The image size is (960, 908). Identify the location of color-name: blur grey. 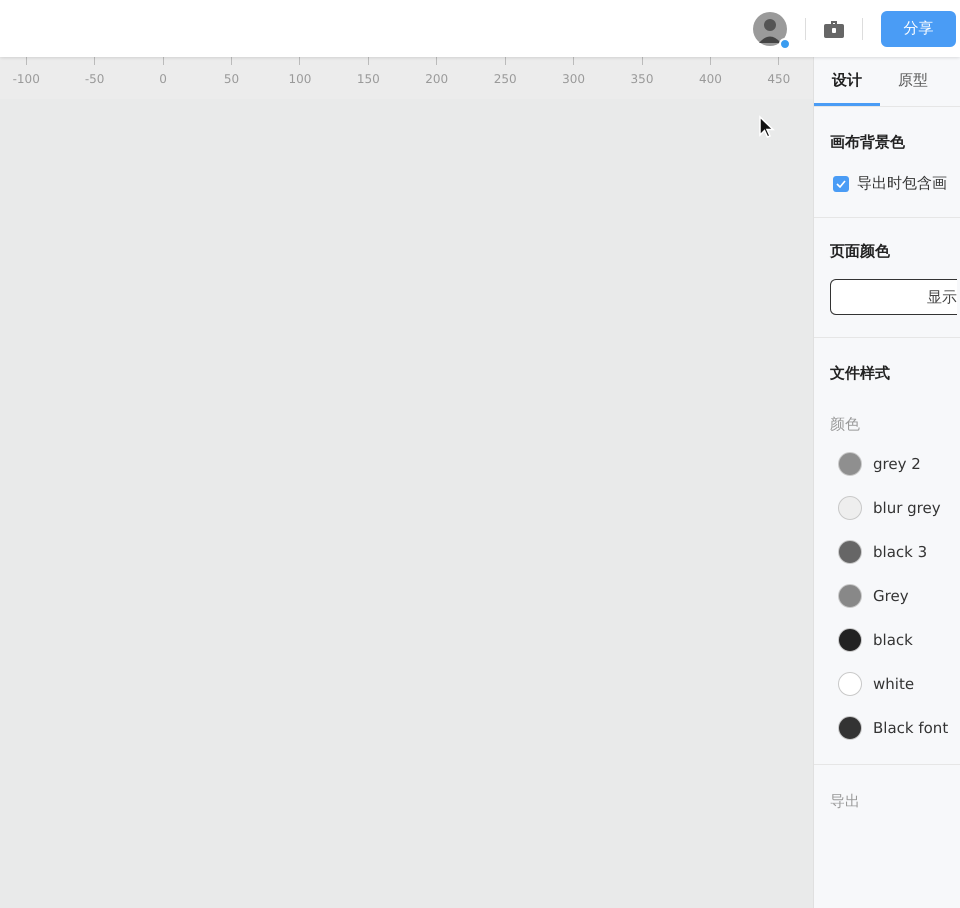
(907, 508).